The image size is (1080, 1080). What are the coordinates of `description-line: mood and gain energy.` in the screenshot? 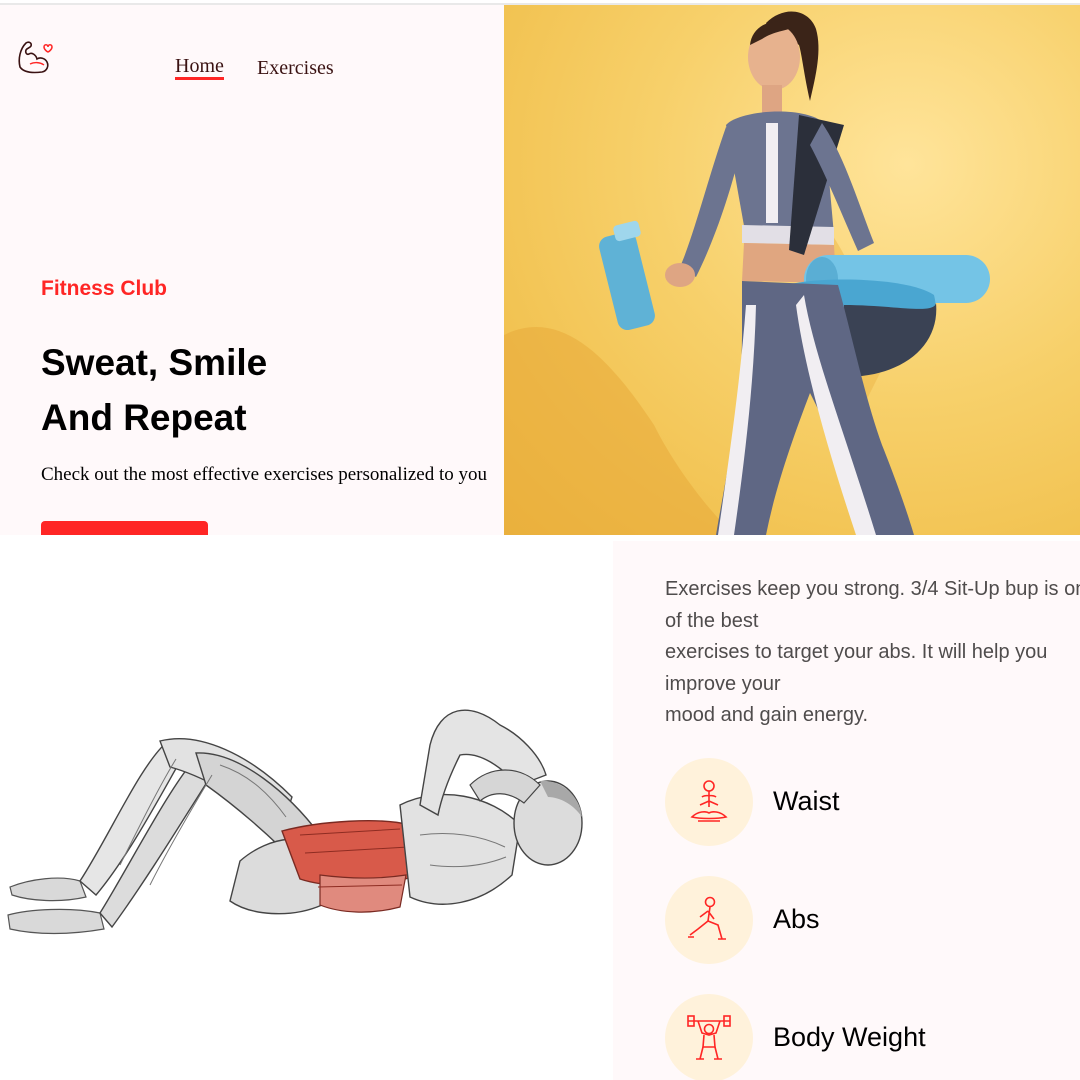 It's located at (767, 715).